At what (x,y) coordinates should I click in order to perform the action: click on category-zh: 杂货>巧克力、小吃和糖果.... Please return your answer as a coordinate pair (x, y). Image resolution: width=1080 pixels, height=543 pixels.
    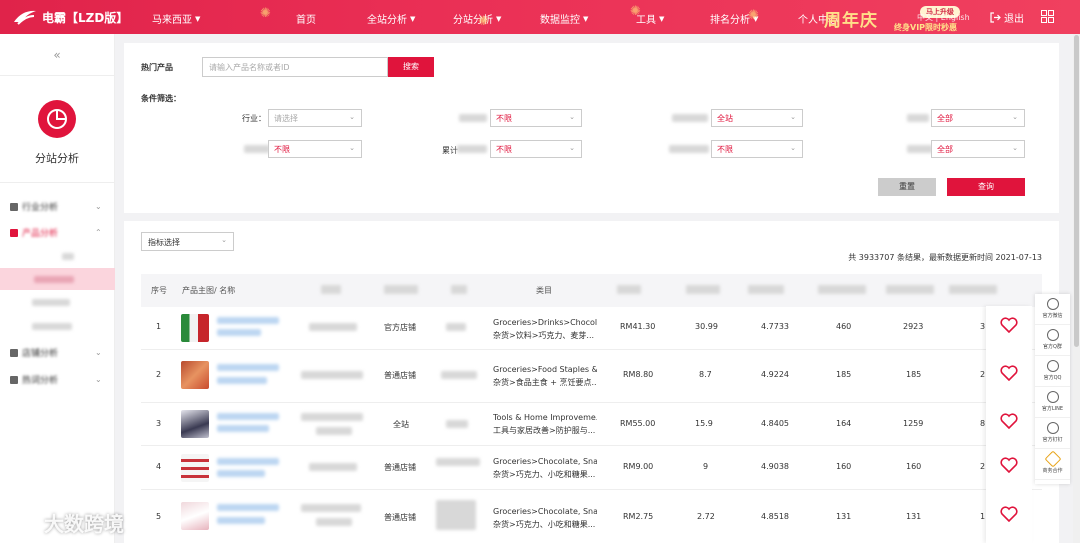
    Looking at the image, I should click on (544, 524).